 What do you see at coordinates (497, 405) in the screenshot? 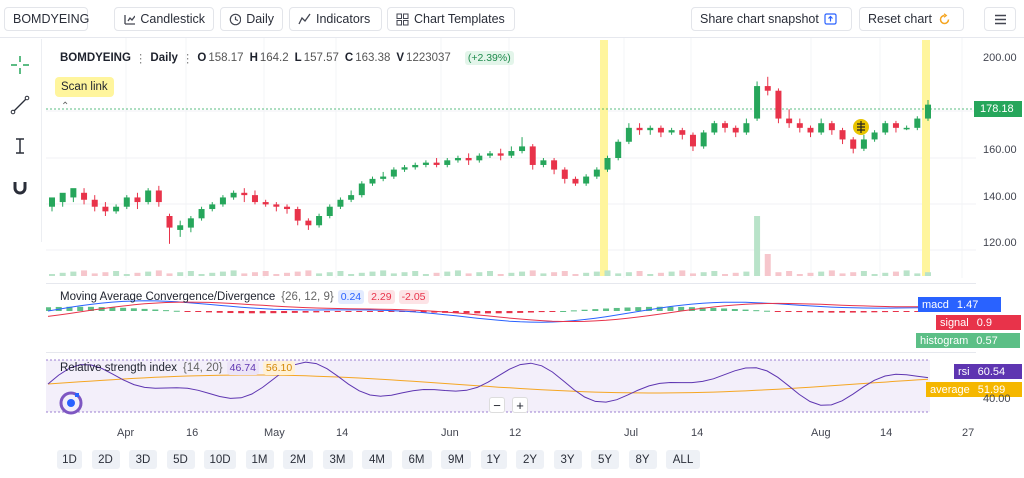
I see `zoom-out-button: −` at bounding box center [497, 405].